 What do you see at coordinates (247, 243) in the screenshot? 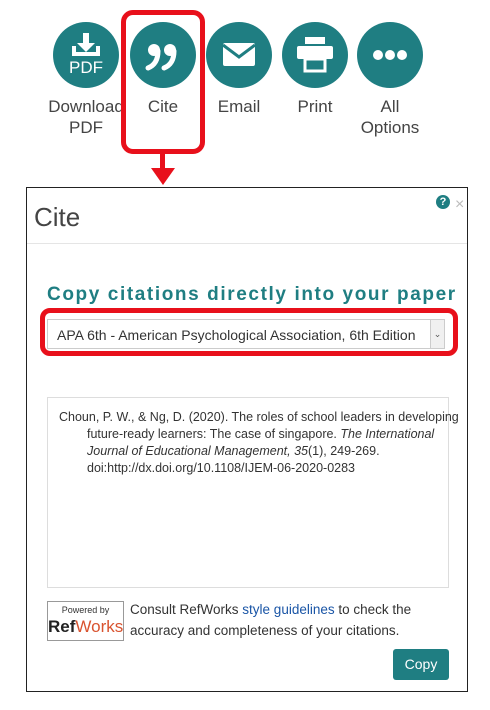
I see `dialog-divider` at bounding box center [247, 243].